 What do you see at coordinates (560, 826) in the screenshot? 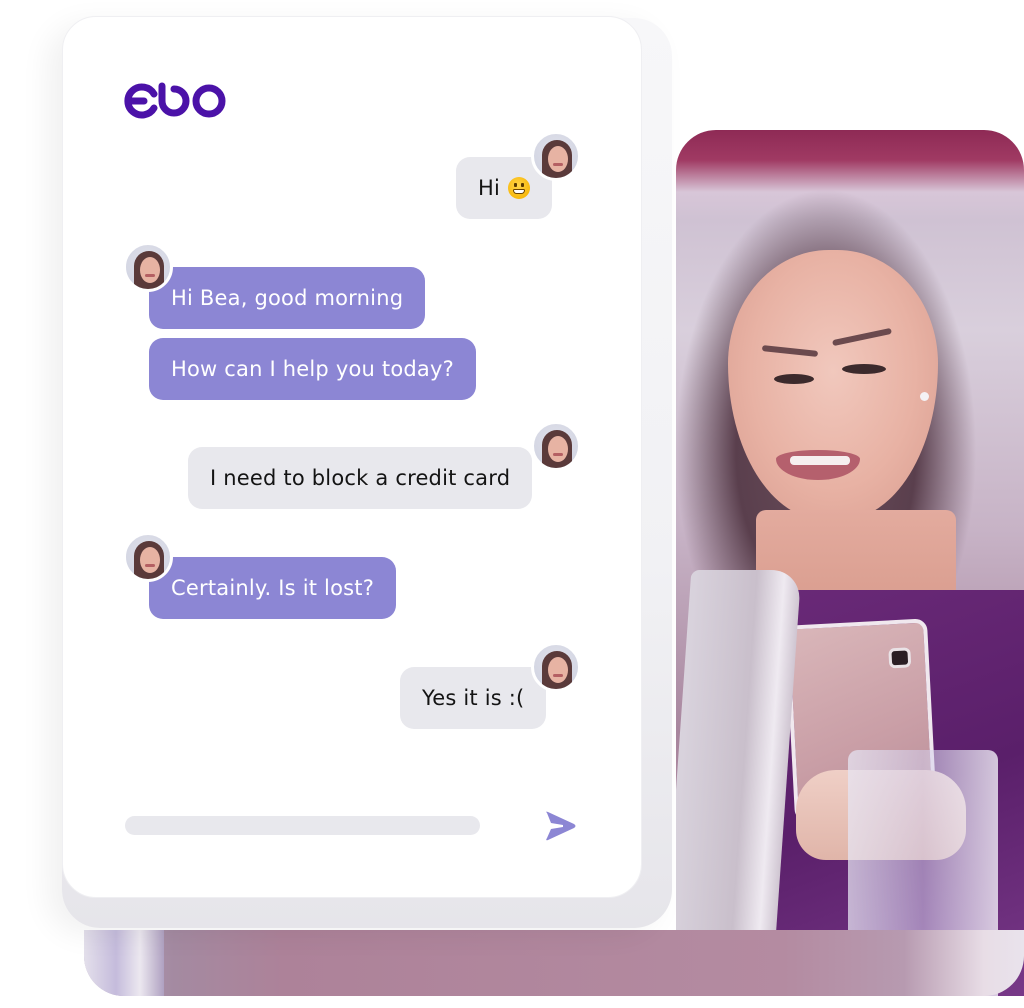
I see `send-icon` at bounding box center [560, 826].